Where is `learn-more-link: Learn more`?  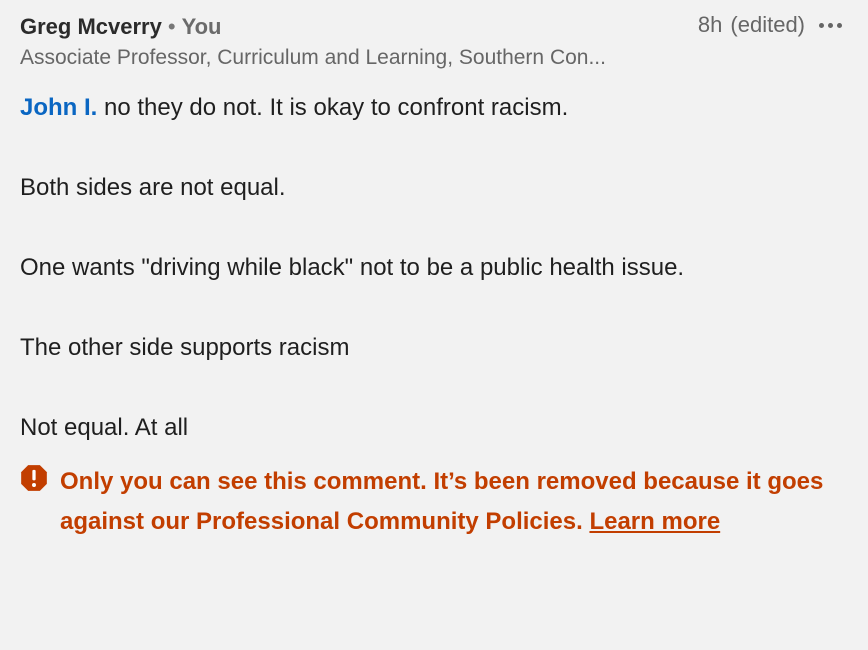
learn-more-link: Learn more is located at coordinates (654, 521).